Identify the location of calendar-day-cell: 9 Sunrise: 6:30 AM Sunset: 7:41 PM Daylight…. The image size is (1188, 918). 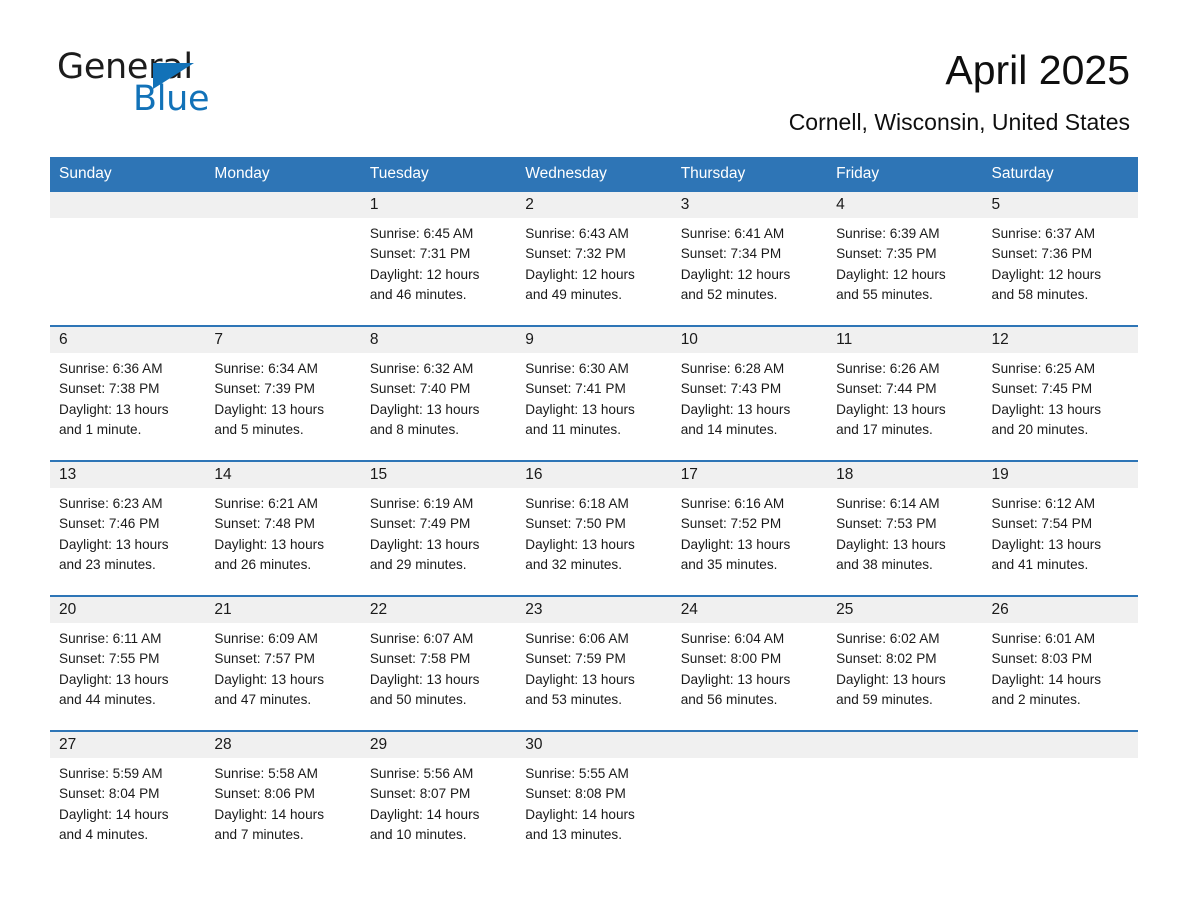
(594, 393).